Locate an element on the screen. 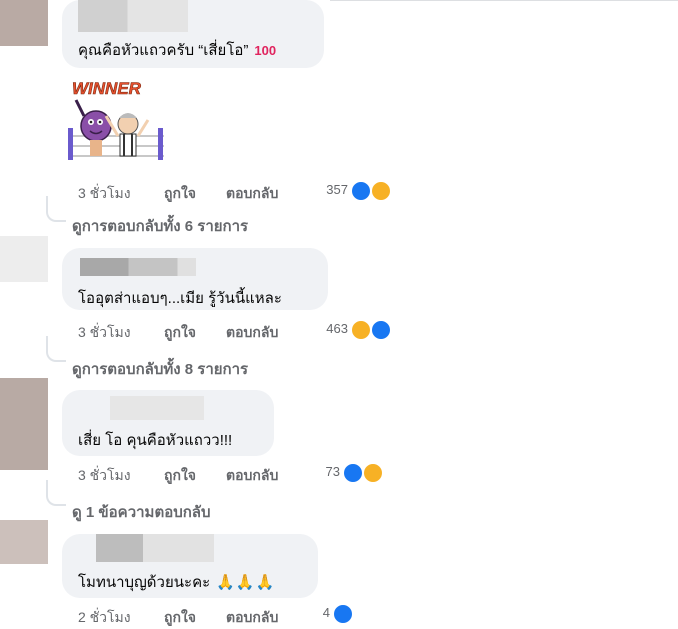 The image size is (678, 629). comment-text: คุณคือหัวแถวครับ “เสี่ยโอ” 100 is located at coordinates (177, 50).